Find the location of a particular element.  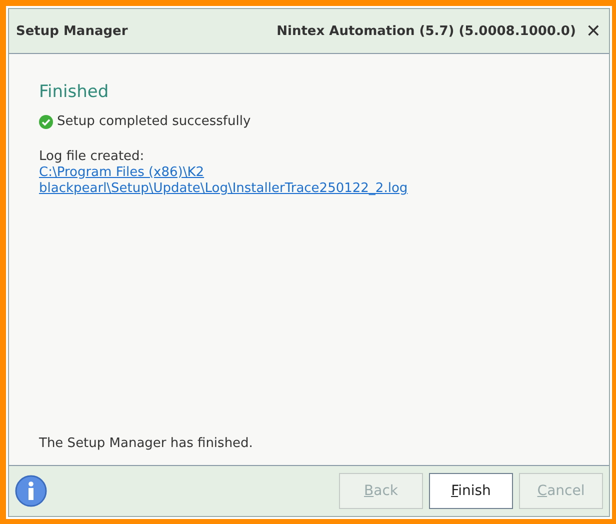

log-label: Log file created: is located at coordinates (92, 156).